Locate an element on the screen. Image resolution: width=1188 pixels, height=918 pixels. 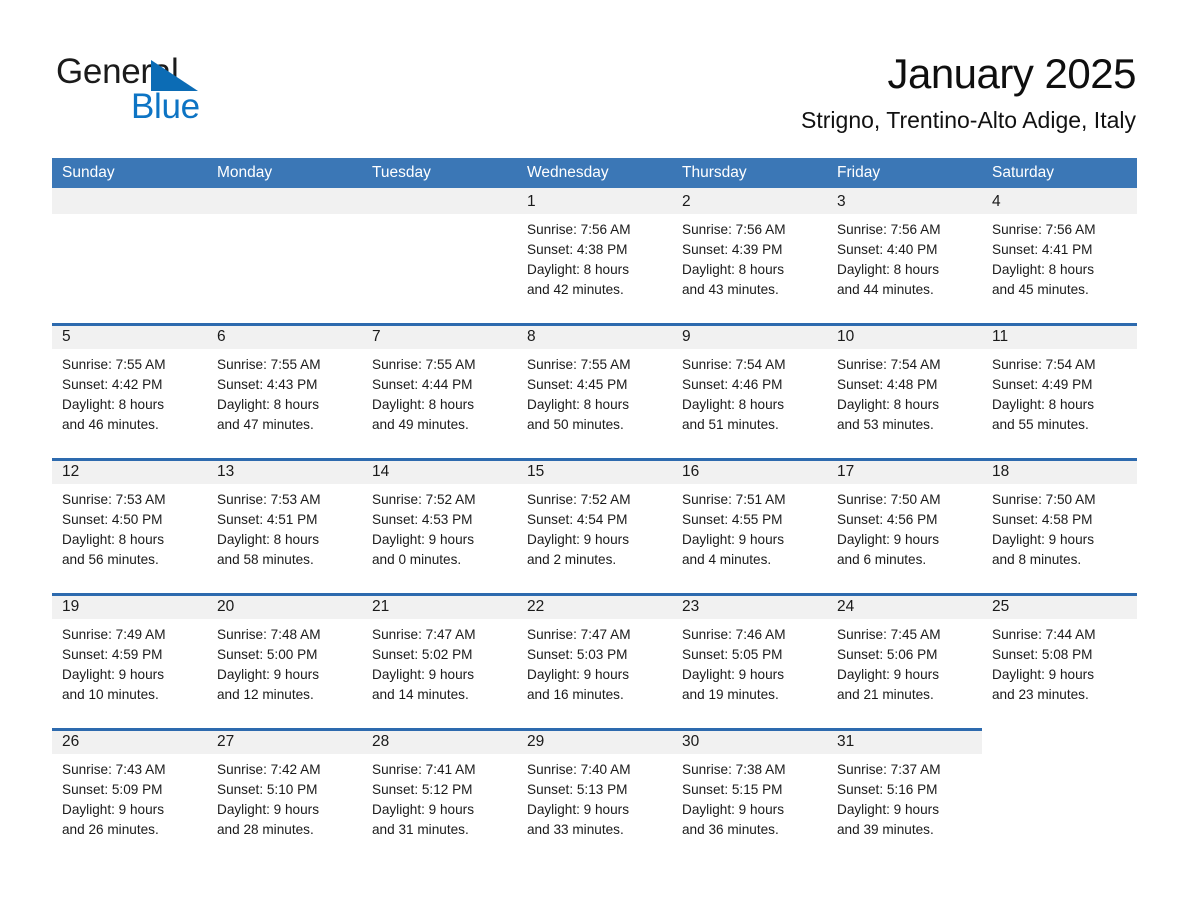
daylight-text-line2: and 49 minutes. is located at coordinates (420, 424).